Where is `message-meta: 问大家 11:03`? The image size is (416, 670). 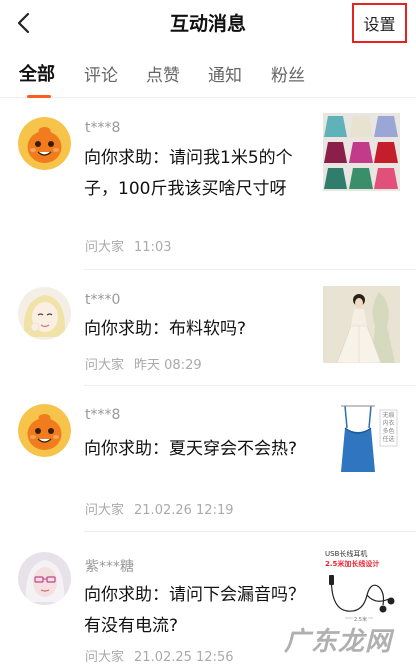 message-meta: 问大家 11:03 is located at coordinates (128, 245).